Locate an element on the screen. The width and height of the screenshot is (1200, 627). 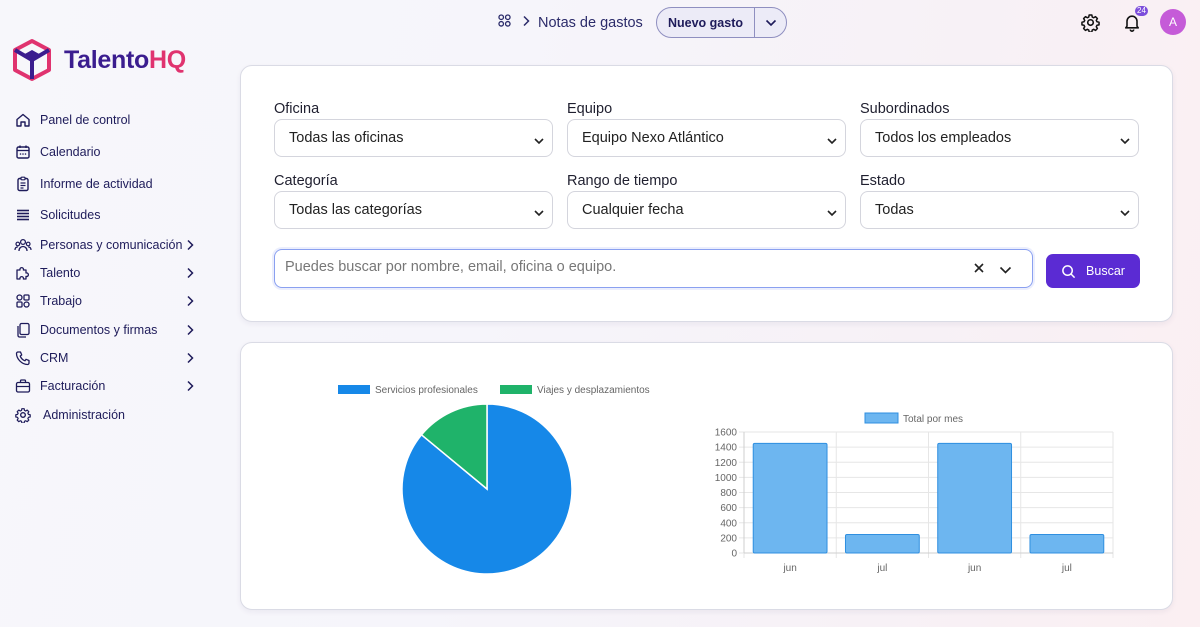
sidebar-item-label: Personas y comunicación is located at coordinates (111, 245).